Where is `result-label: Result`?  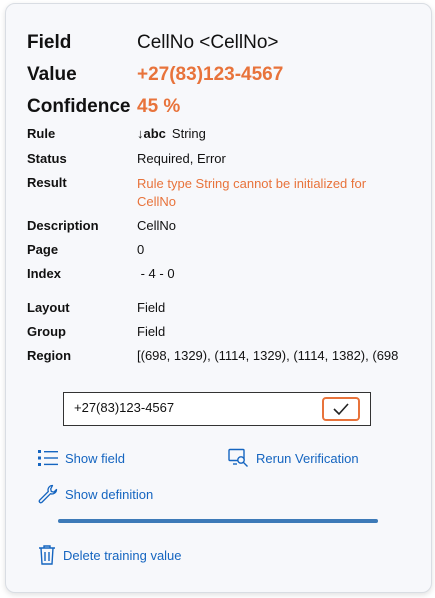 result-label: Result is located at coordinates (47, 182).